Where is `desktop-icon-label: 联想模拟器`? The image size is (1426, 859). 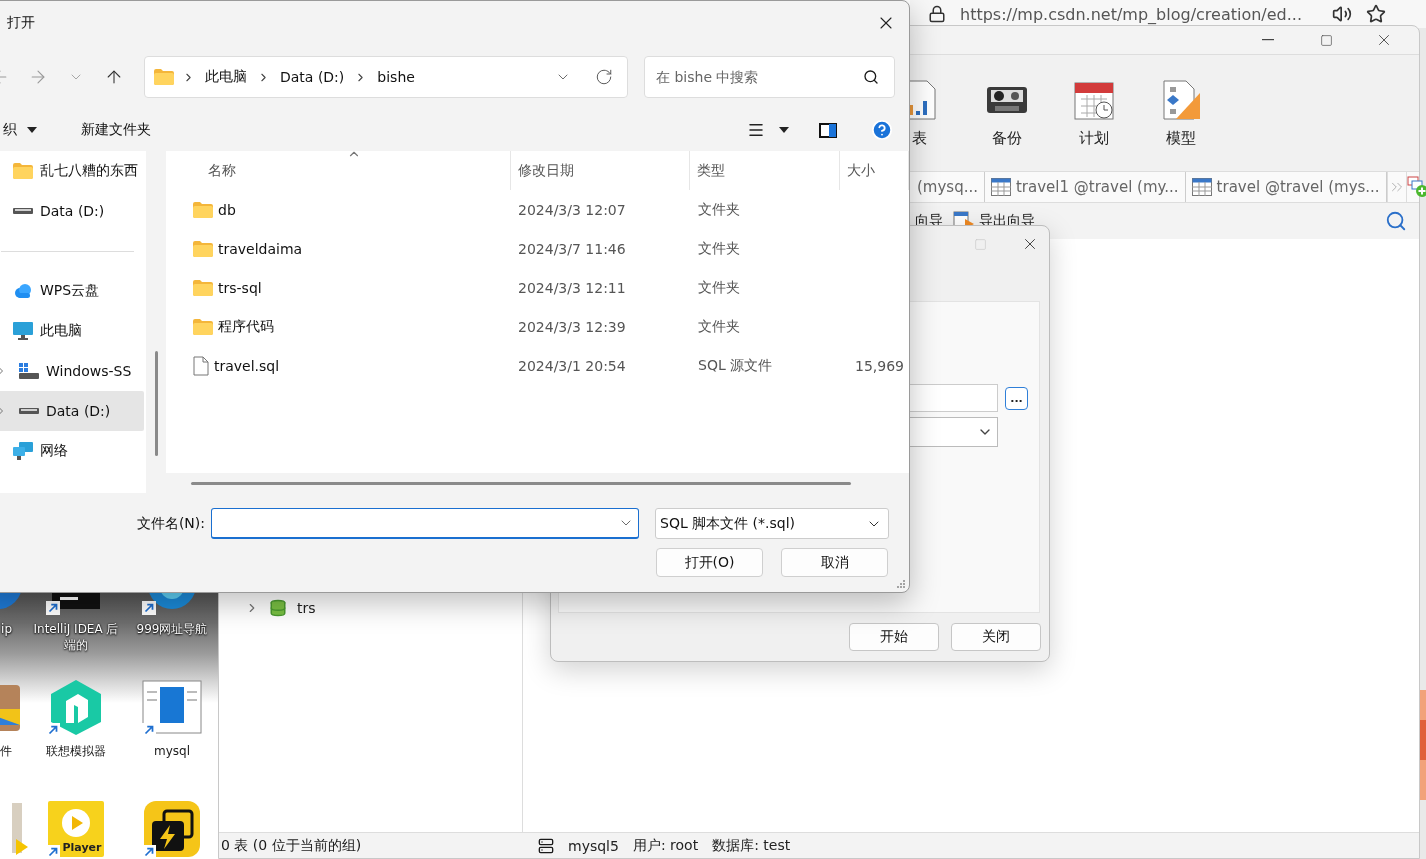
desktop-icon-label: 联想模拟器 is located at coordinates (76, 751).